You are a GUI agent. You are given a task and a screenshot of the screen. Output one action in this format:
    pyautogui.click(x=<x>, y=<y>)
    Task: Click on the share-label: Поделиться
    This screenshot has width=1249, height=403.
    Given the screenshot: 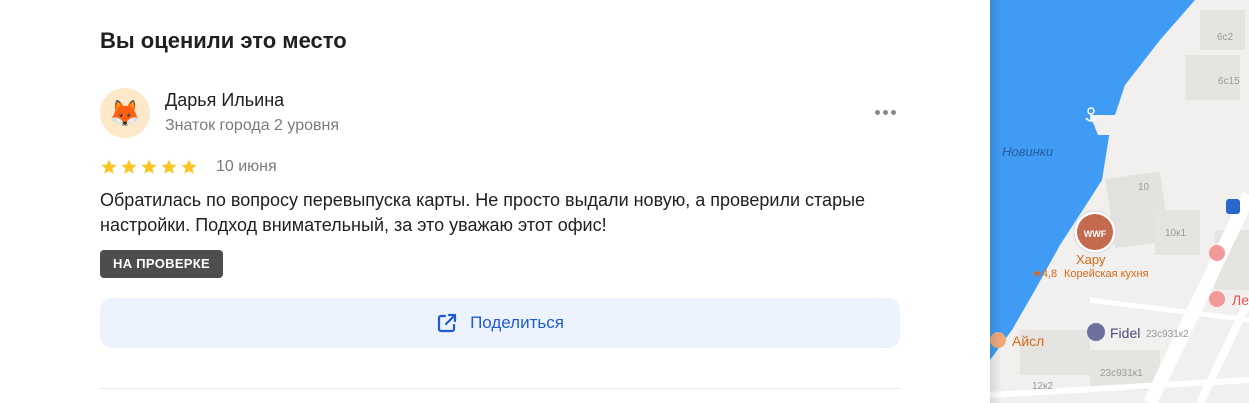 What is the action you would take?
    pyautogui.click(x=517, y=322)
    